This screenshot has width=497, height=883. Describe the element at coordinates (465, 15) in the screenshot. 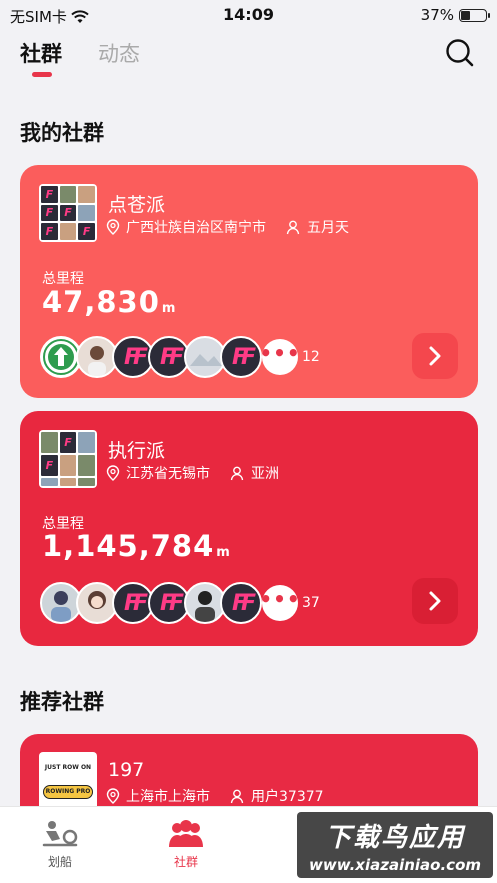

I see `battery-fill` at that location.